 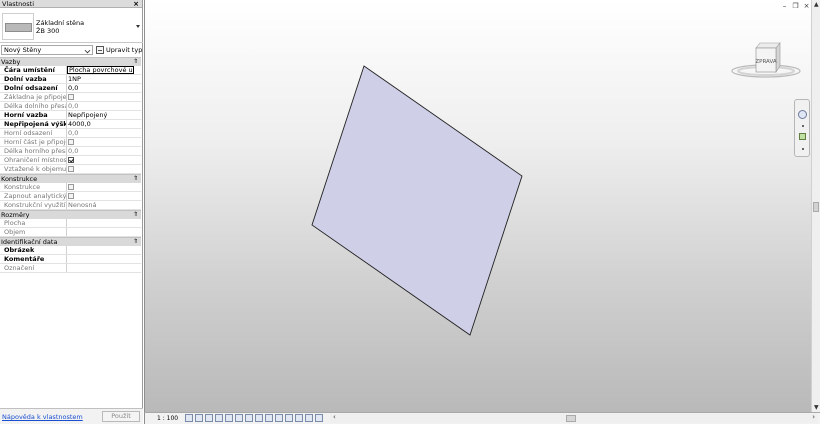 I want to click on scroll-up-icon: ▲, so click(x=816, y=4).